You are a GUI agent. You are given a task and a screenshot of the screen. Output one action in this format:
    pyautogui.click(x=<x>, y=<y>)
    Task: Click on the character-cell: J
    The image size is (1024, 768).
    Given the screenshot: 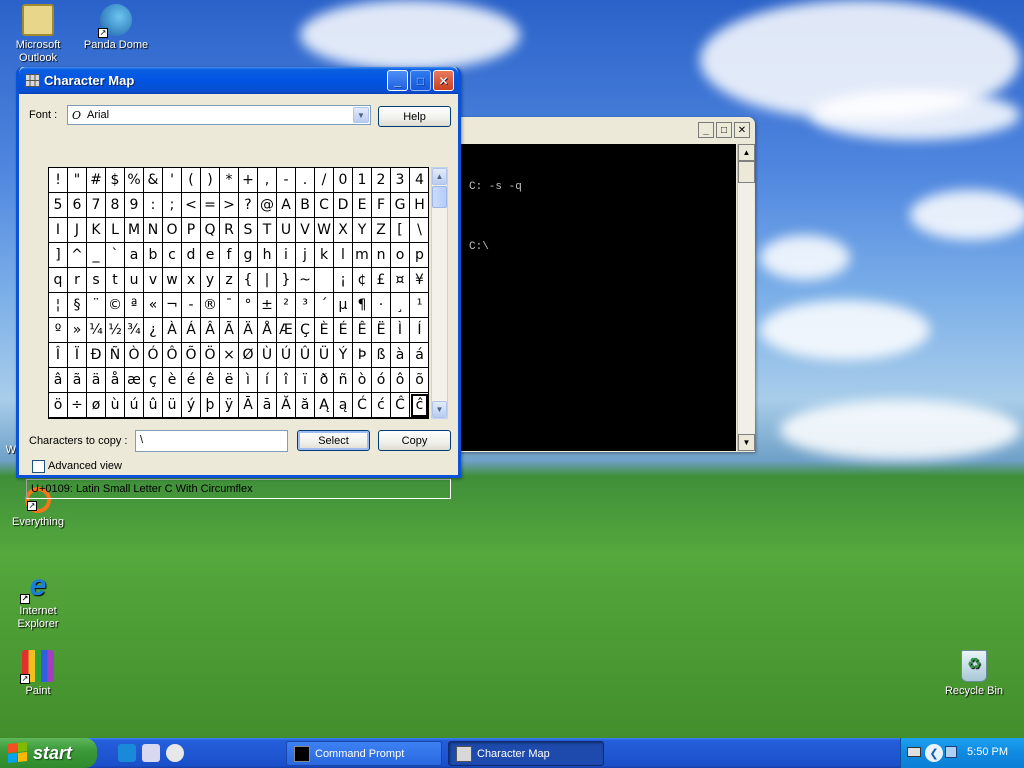 What is the action you would take?
    pyautogui.click(x=77, y=230)
    